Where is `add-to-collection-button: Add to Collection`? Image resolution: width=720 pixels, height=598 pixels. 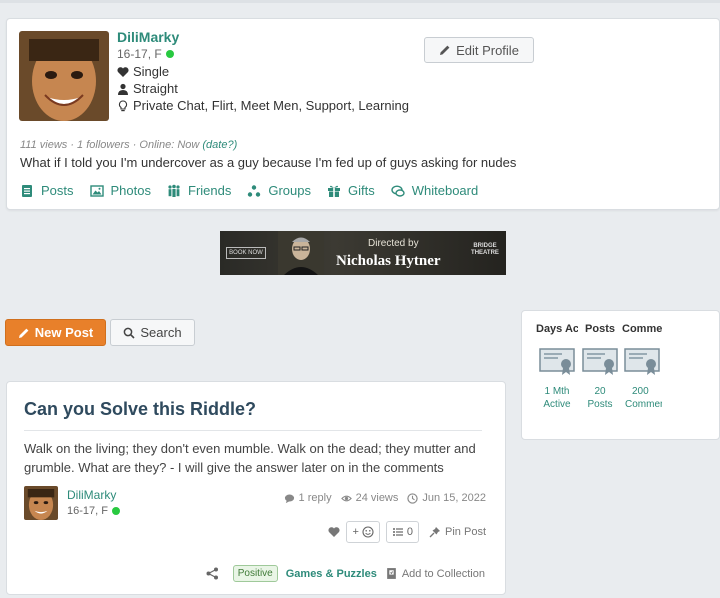 add-to-collection-button: Add to Collection is located at coordinates (435, 573).